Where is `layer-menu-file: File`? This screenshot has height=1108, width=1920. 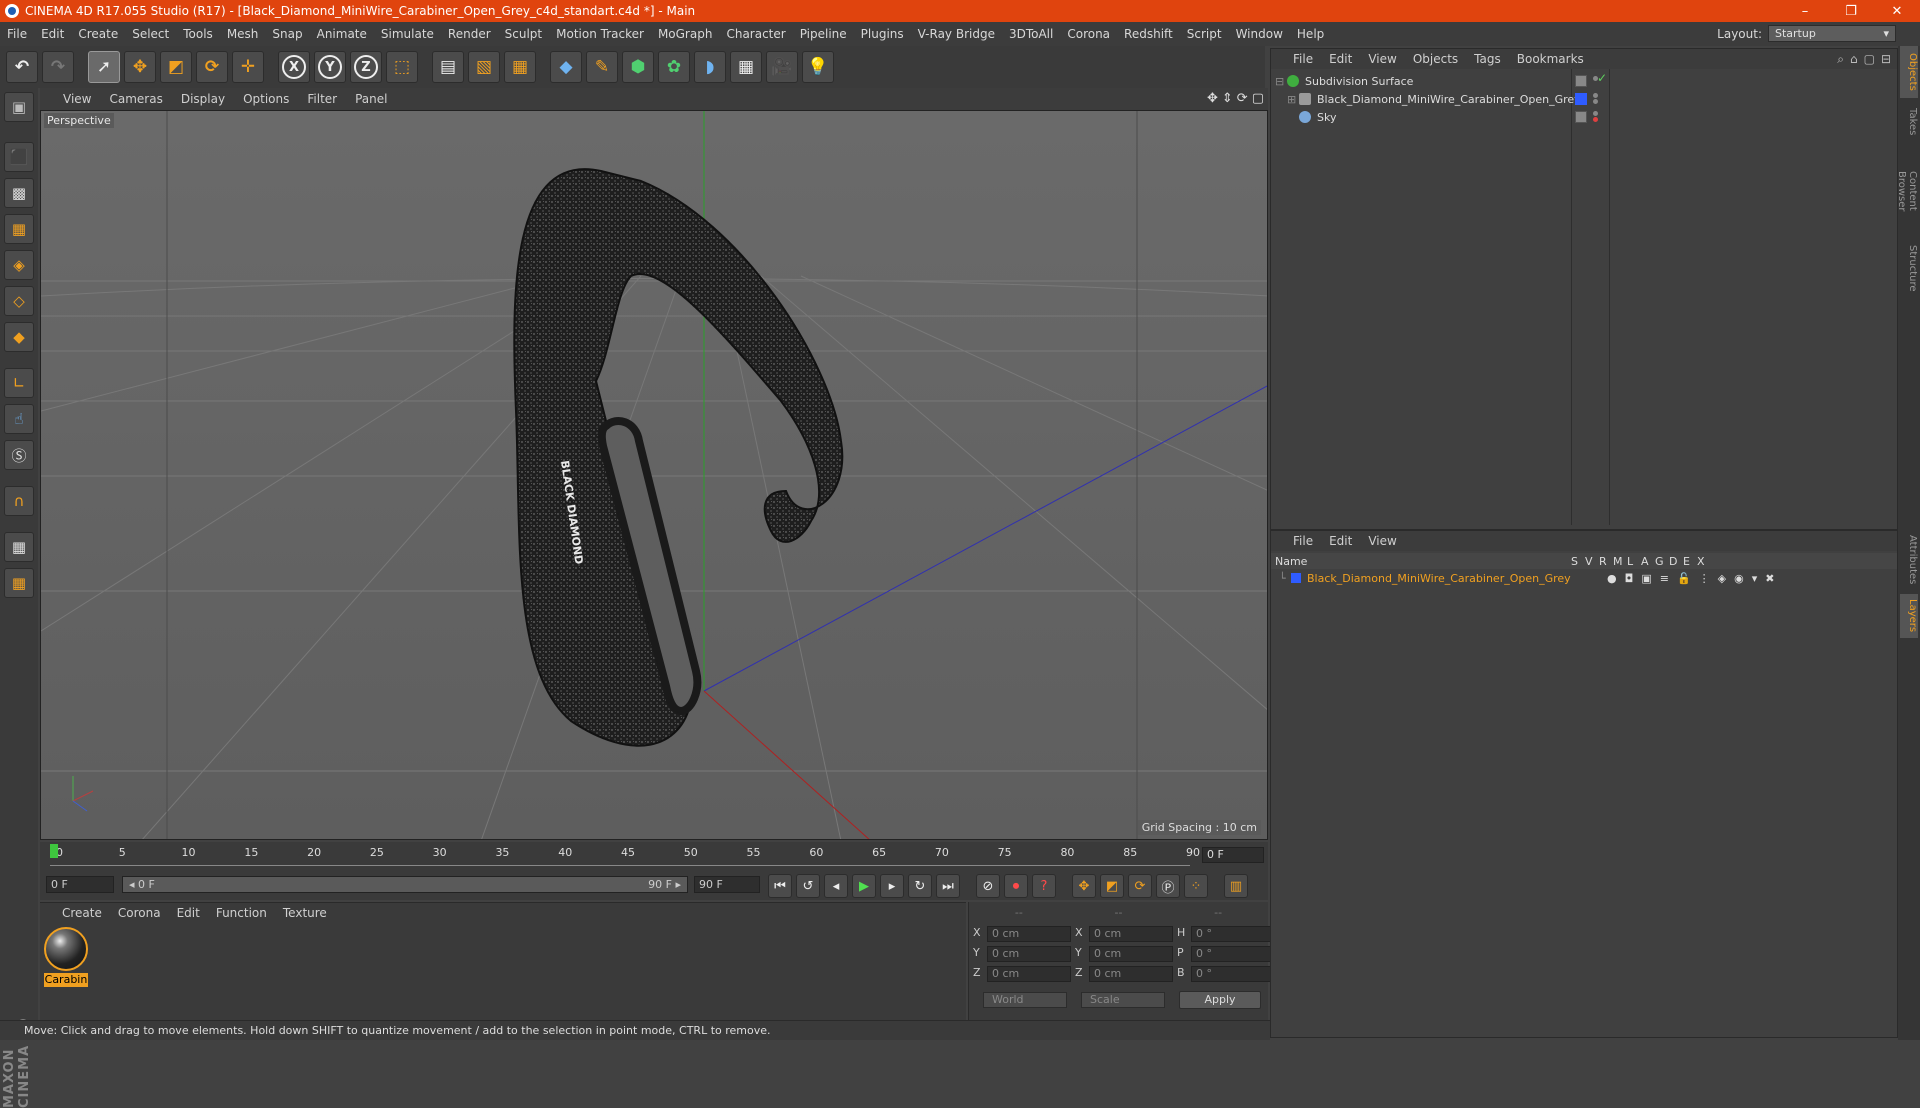 layer-menu-file: File is located at coordinates (1303, 541).